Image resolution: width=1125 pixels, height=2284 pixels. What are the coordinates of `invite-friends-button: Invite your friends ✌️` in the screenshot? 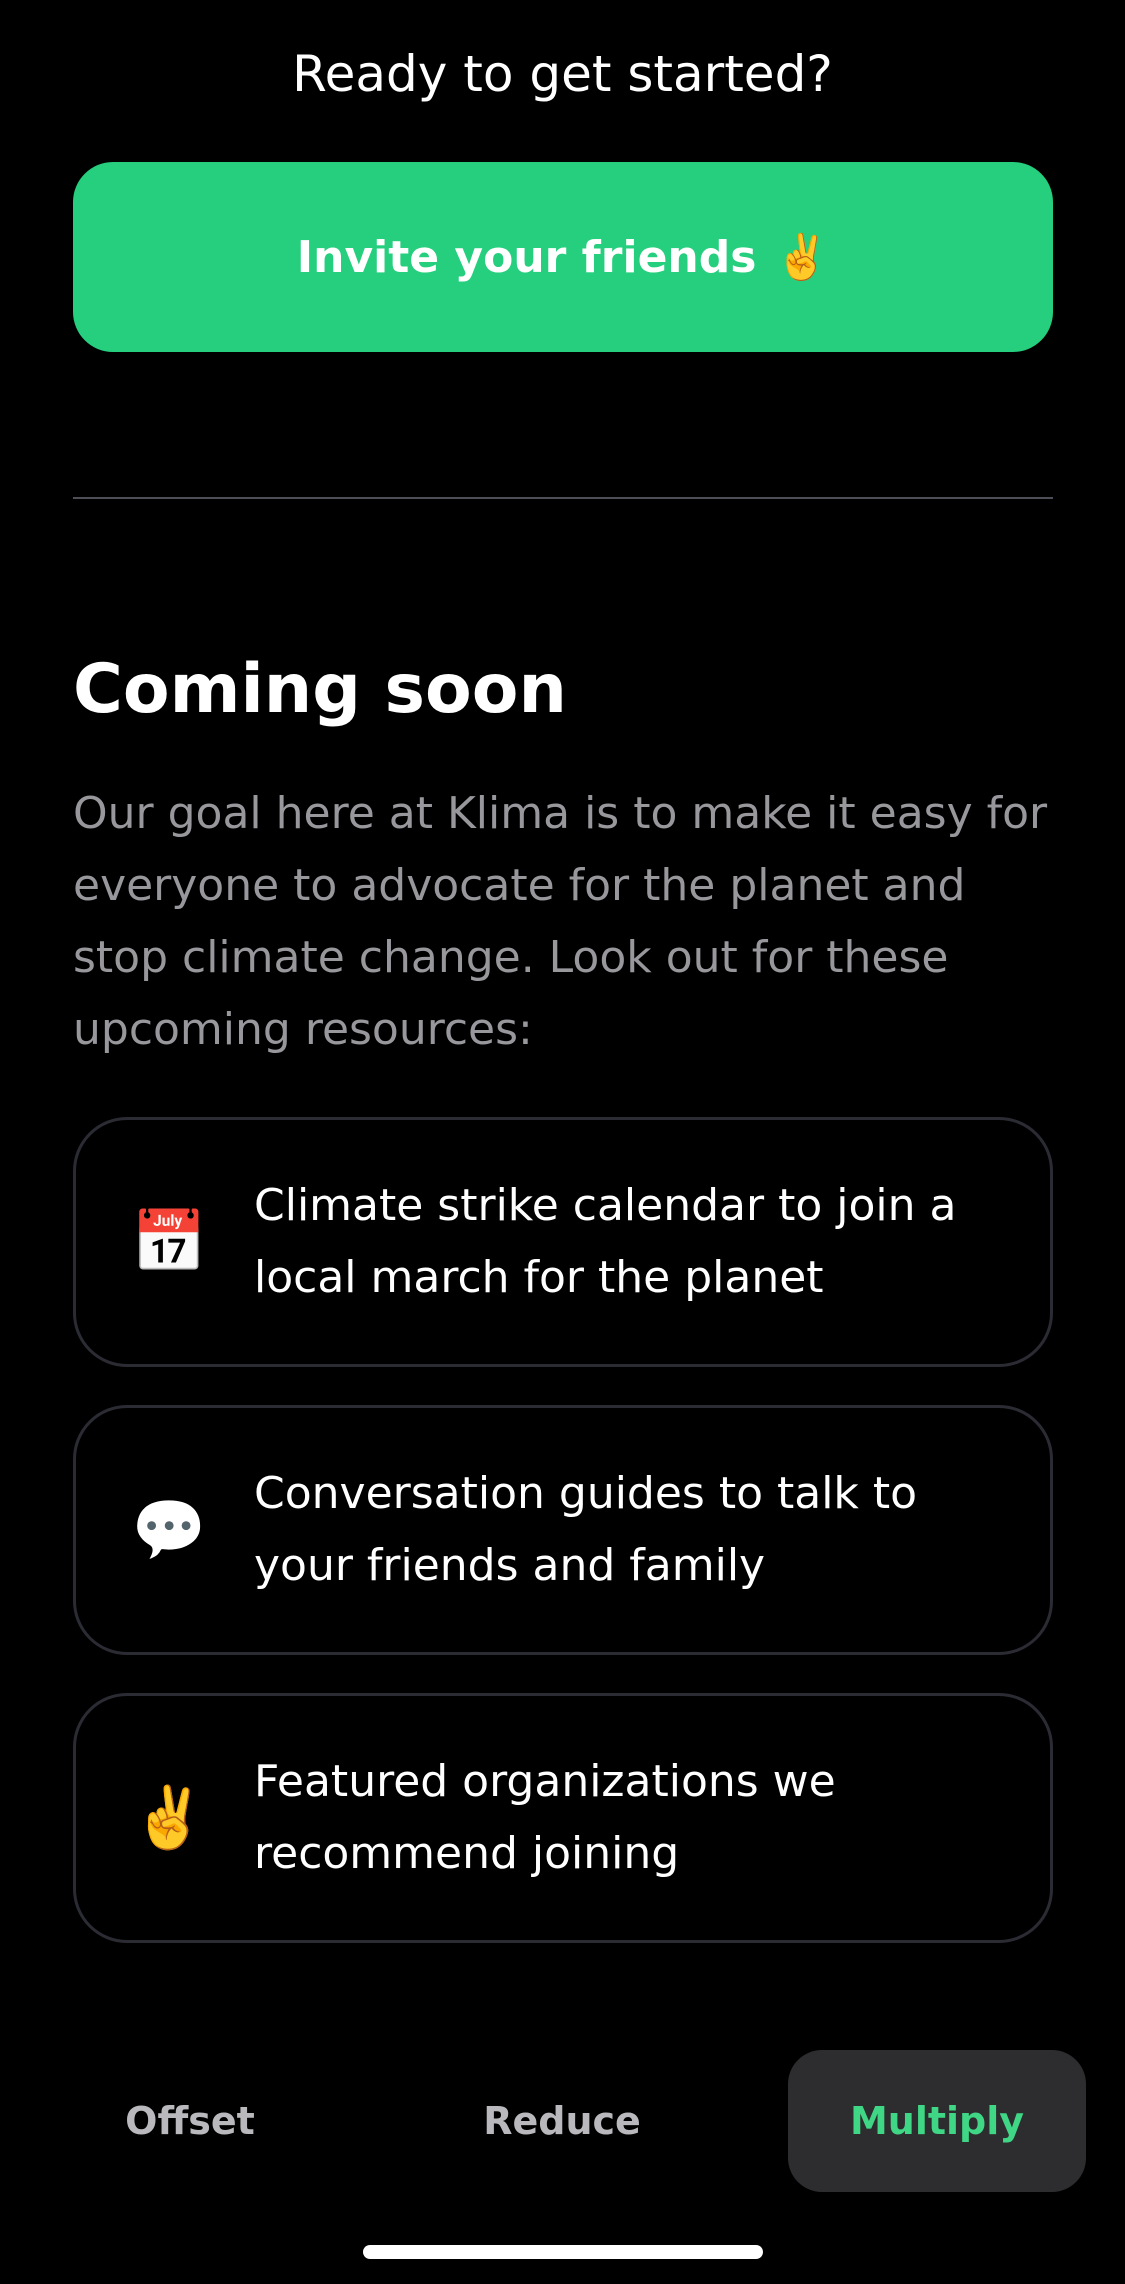 It's located at (563, 257).